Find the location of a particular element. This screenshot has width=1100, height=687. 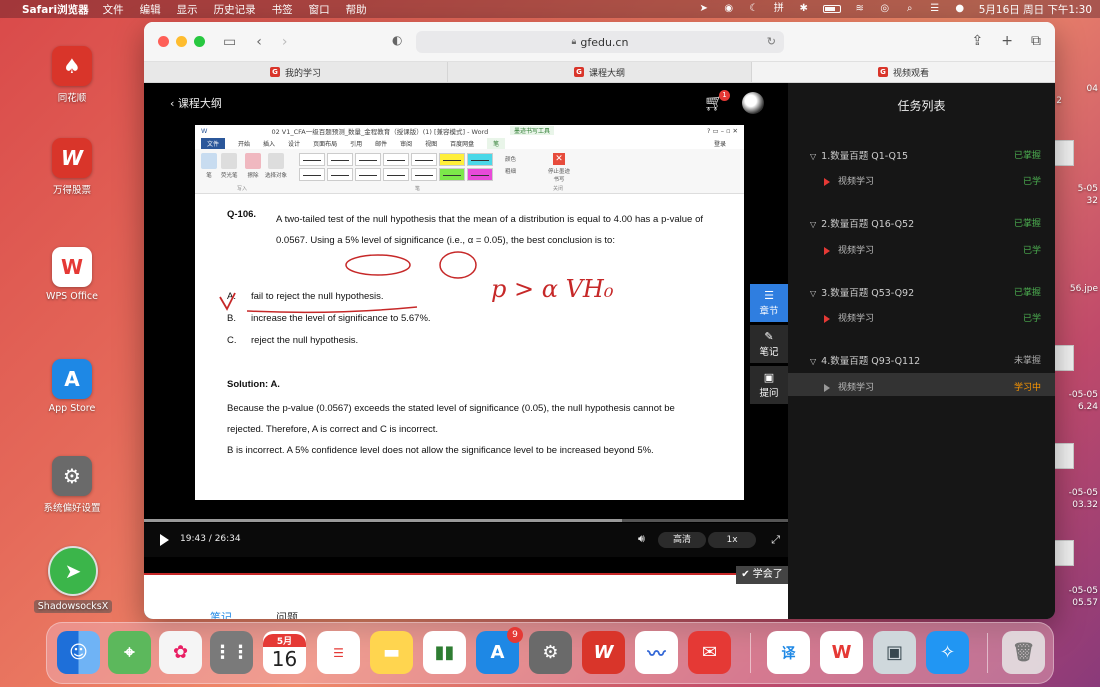

privacy-shield-icon: ◐ is located at coordinates (397, 40).